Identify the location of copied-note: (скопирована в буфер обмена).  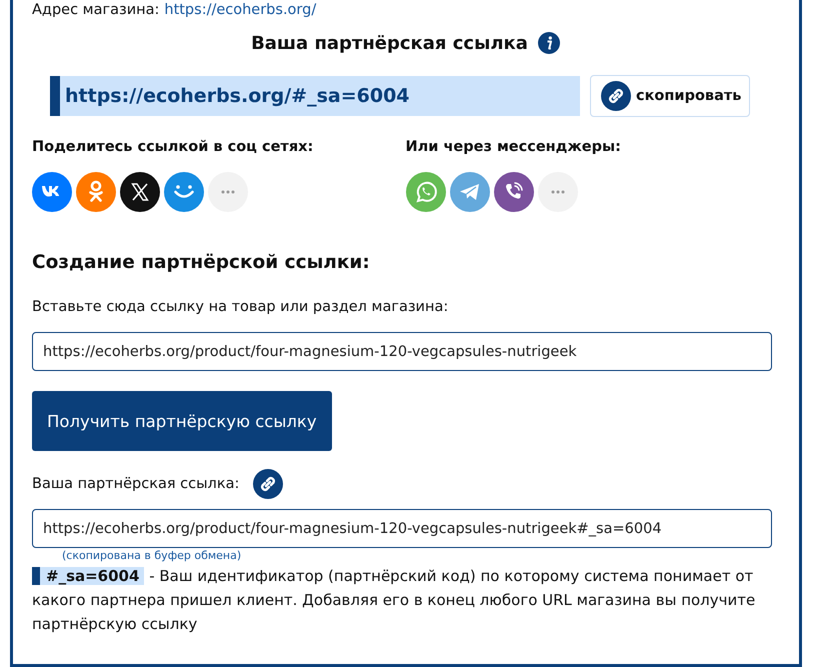
(152, 555).